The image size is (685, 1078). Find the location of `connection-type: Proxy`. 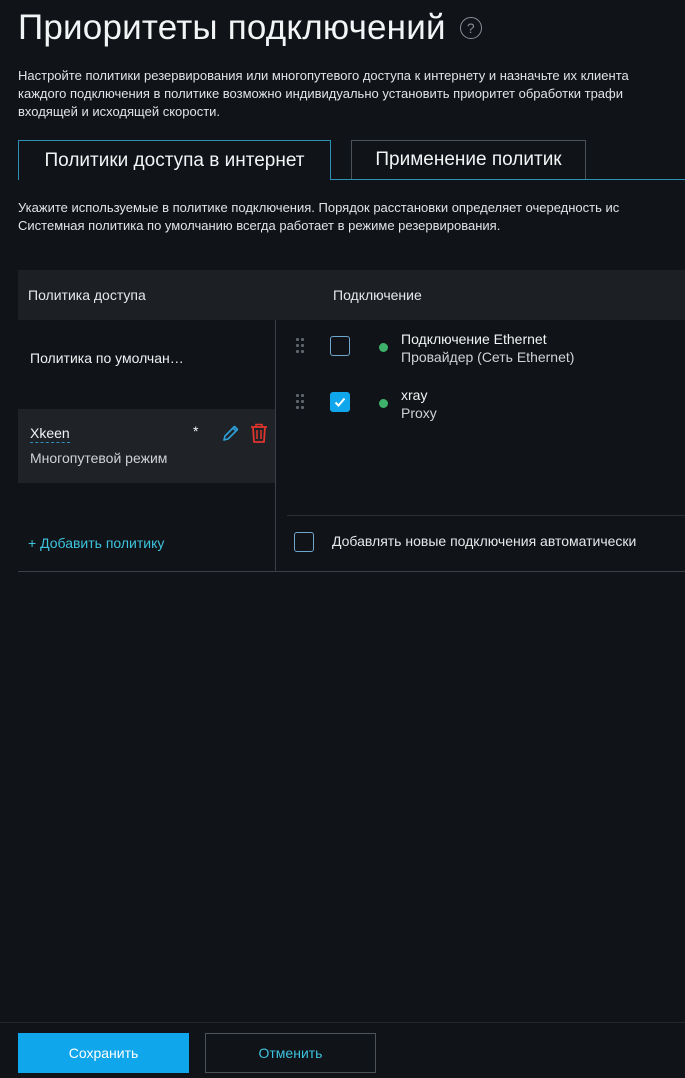

connection-type: Proxy is located at coordinates (419, 413).